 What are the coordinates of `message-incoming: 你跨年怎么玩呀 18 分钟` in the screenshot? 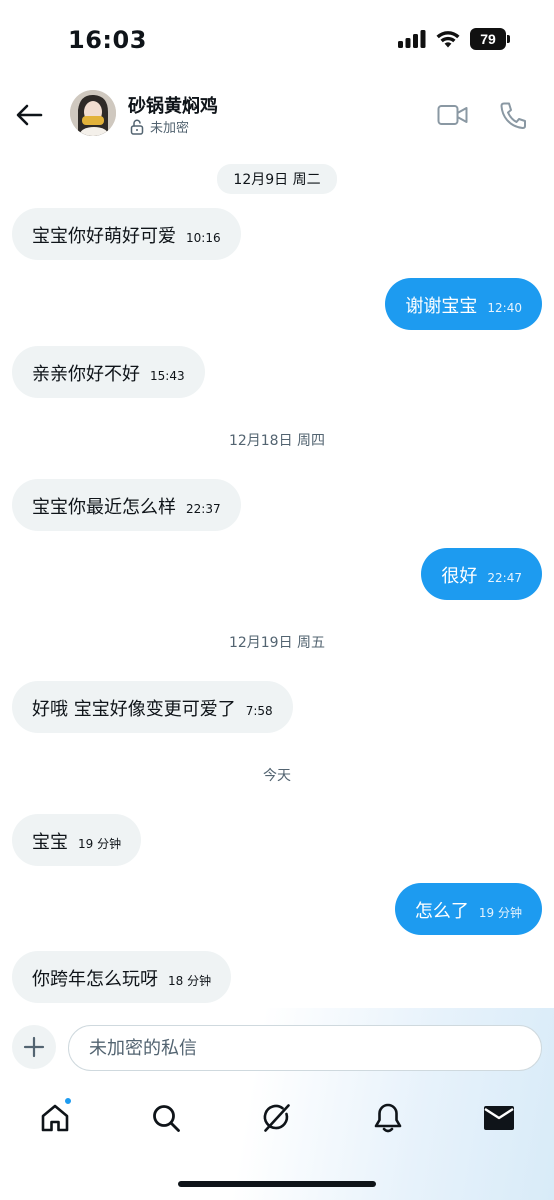 It's located at (122, 977).